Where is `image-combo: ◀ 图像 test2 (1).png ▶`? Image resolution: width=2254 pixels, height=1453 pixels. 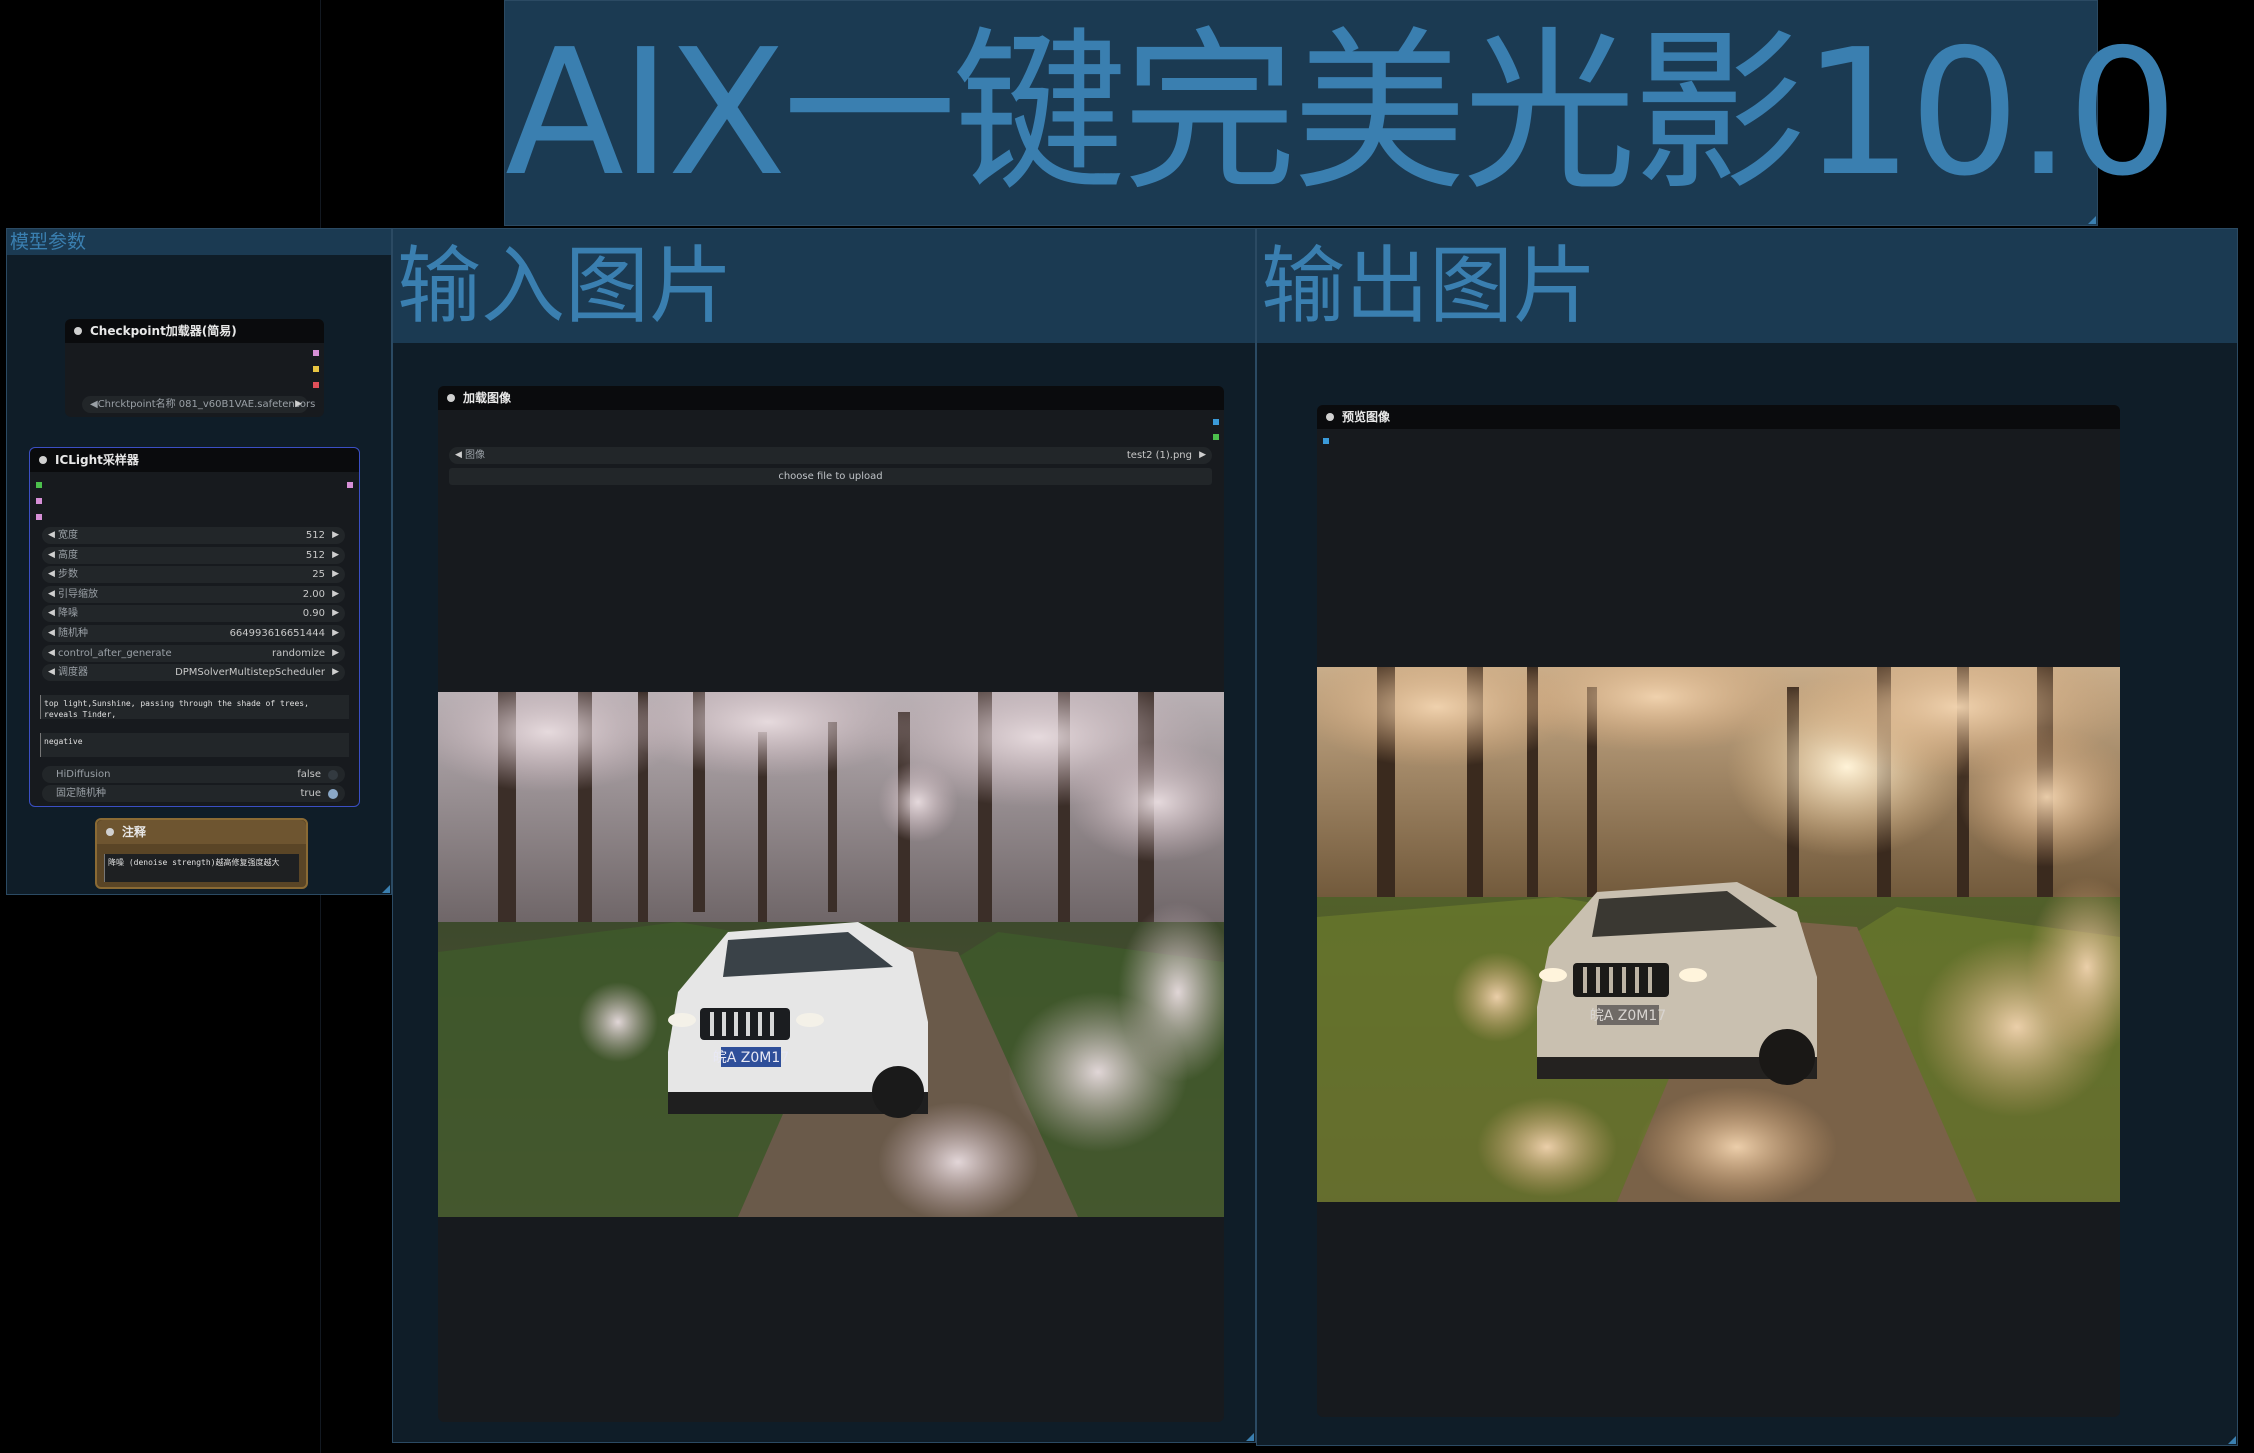
image-combo: ◀ 图像 test2 (1).png ▶ is located at coordinates (830, 455).